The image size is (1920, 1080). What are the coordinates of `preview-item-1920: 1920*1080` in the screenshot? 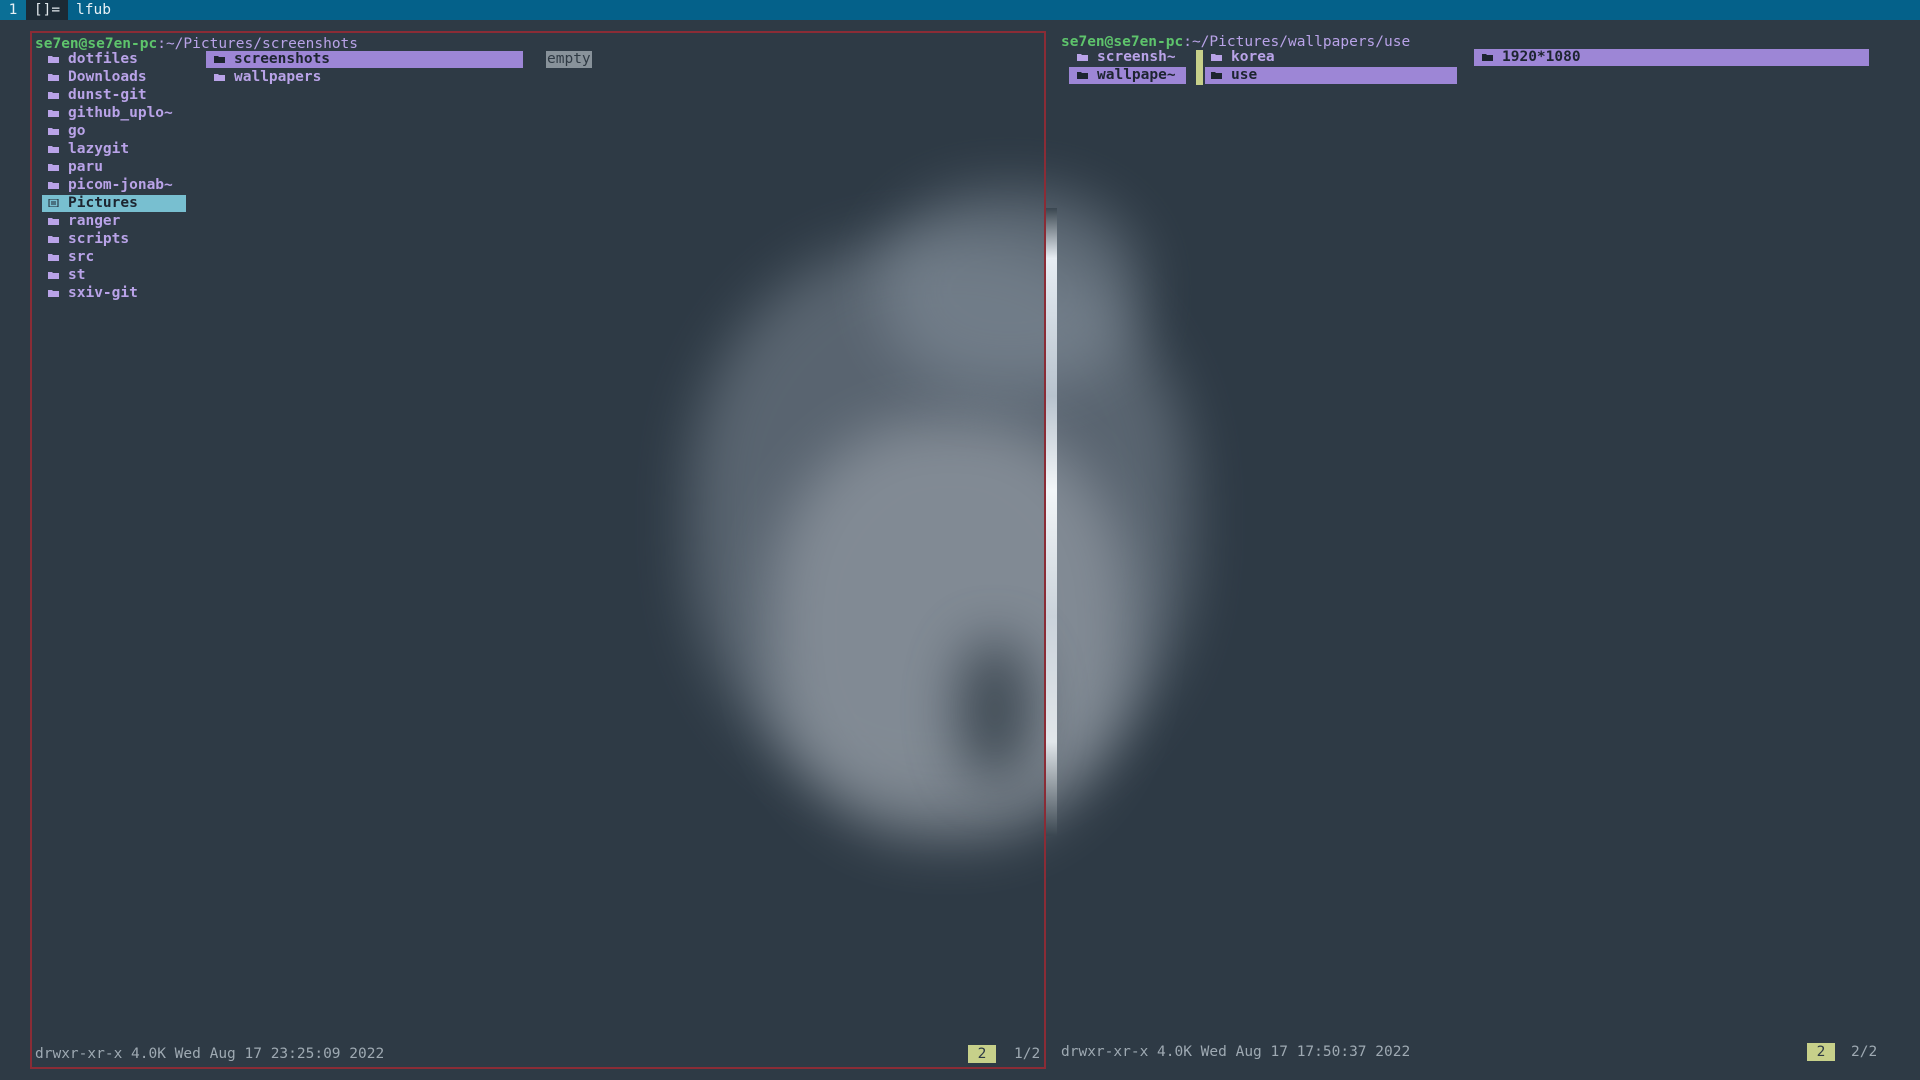 It's located at (1671, 57).